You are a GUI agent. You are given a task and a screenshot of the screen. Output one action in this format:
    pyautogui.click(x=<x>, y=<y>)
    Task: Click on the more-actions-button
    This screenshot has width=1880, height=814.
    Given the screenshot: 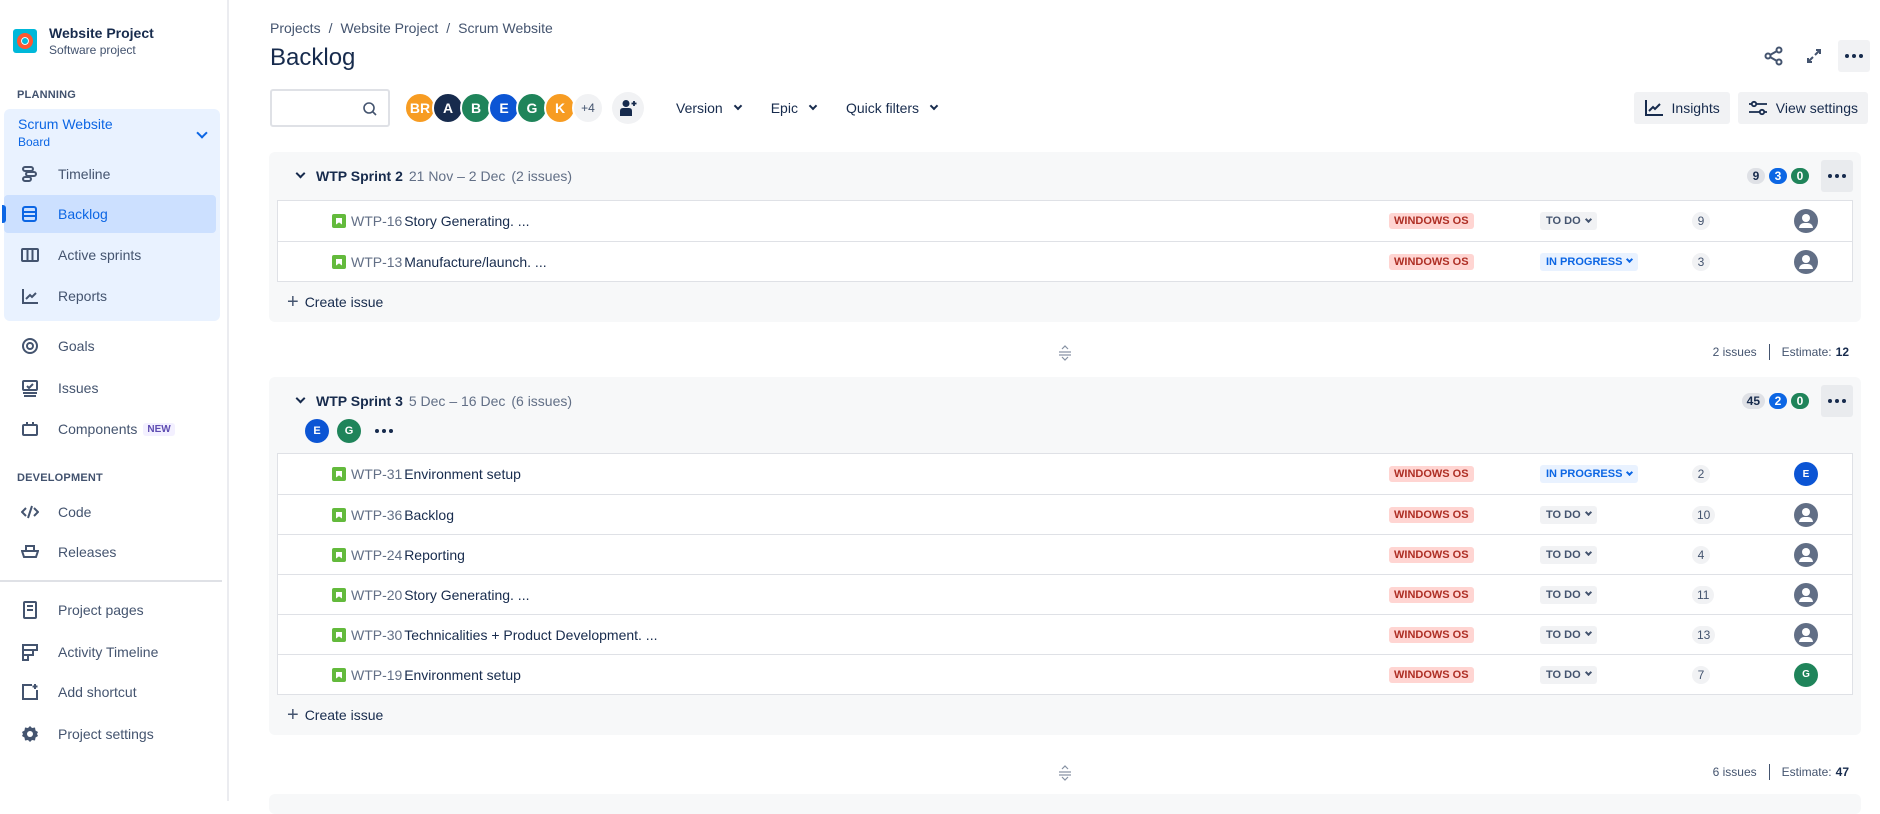 What is the action you would take?
    pyautogui.click(x=1854, y=56)
    